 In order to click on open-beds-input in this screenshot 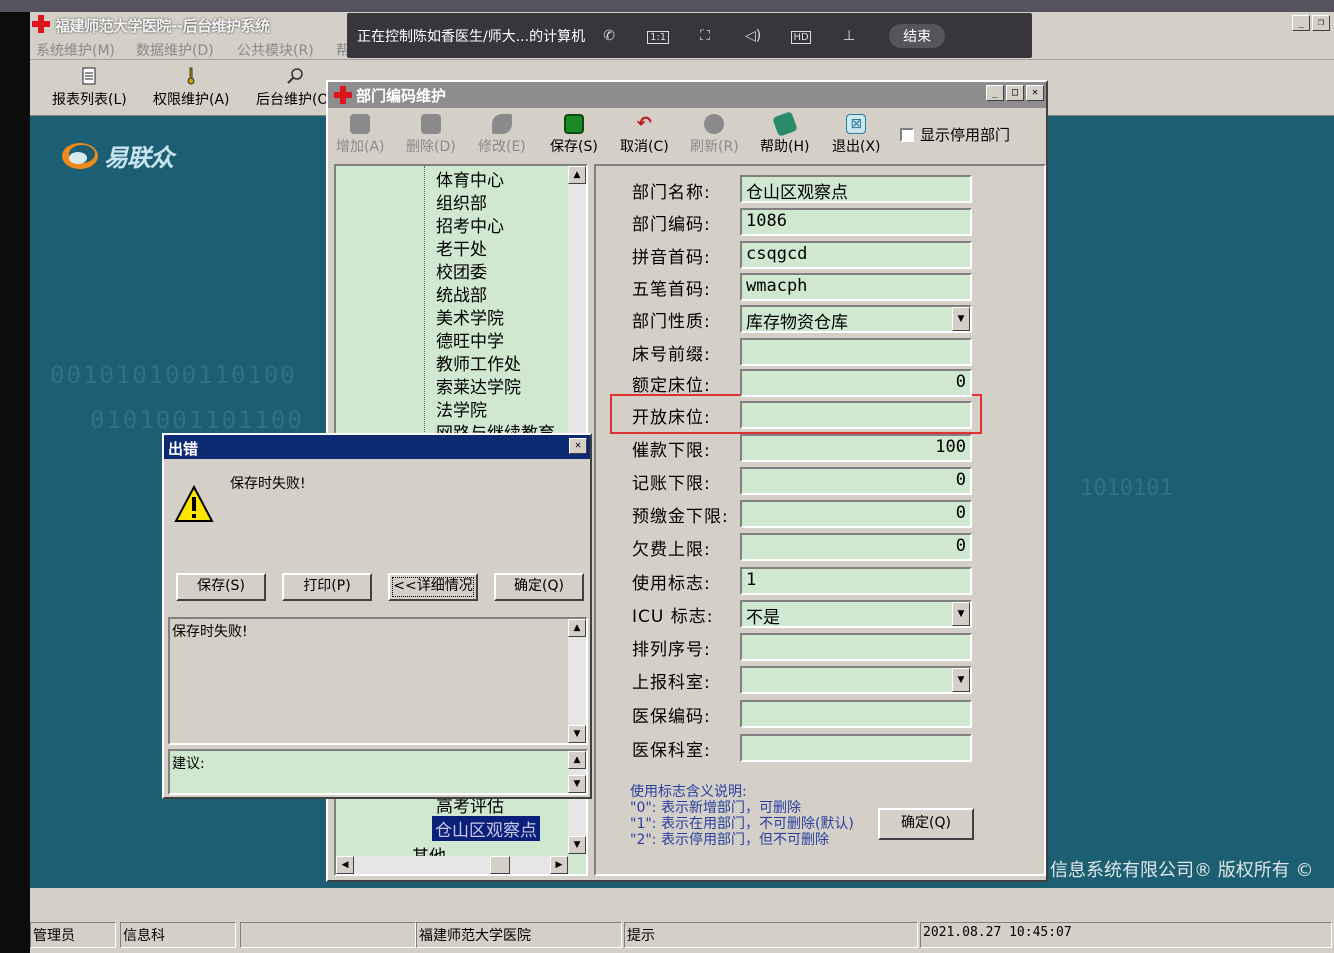, I will do `click(856, 415)`.